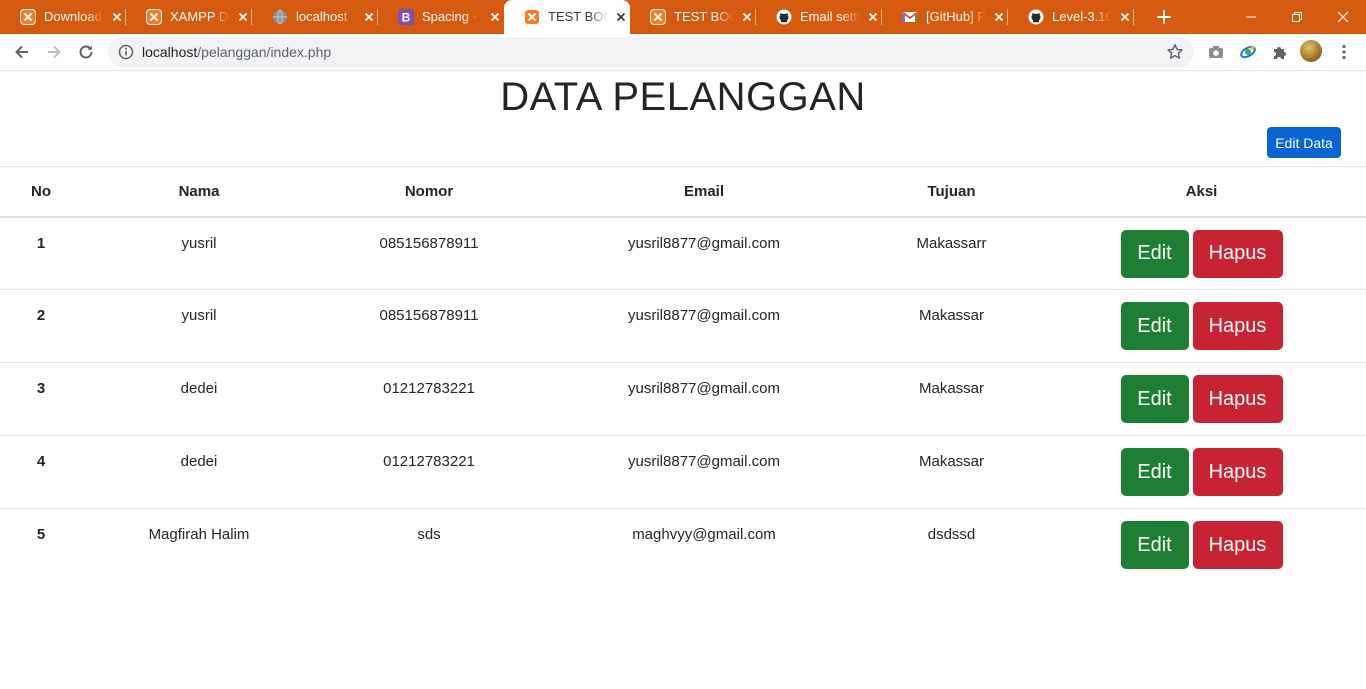 This screenshot has height=689, width=1366. What do you see at coordinates (199, 253) in the screenshot?
I see `cell-nama: yusril` at bounding box center [199, 253].